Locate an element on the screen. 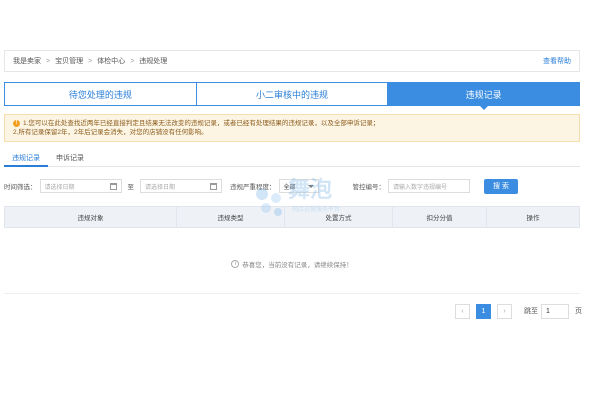 The width and height of the screenshot is (600, 400). time-filter-label: 时间筛选： is located at coordinates (20, 187).